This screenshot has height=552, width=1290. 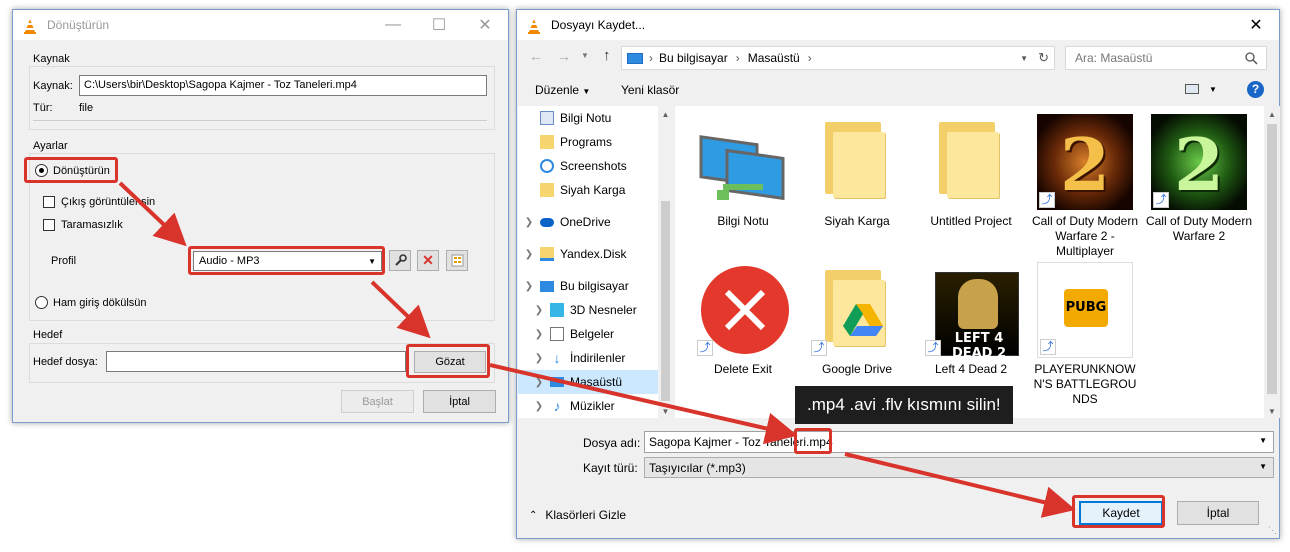 I want to click on sidebar-scrollbar: ▲ ▼, so click(x=665, y=262).